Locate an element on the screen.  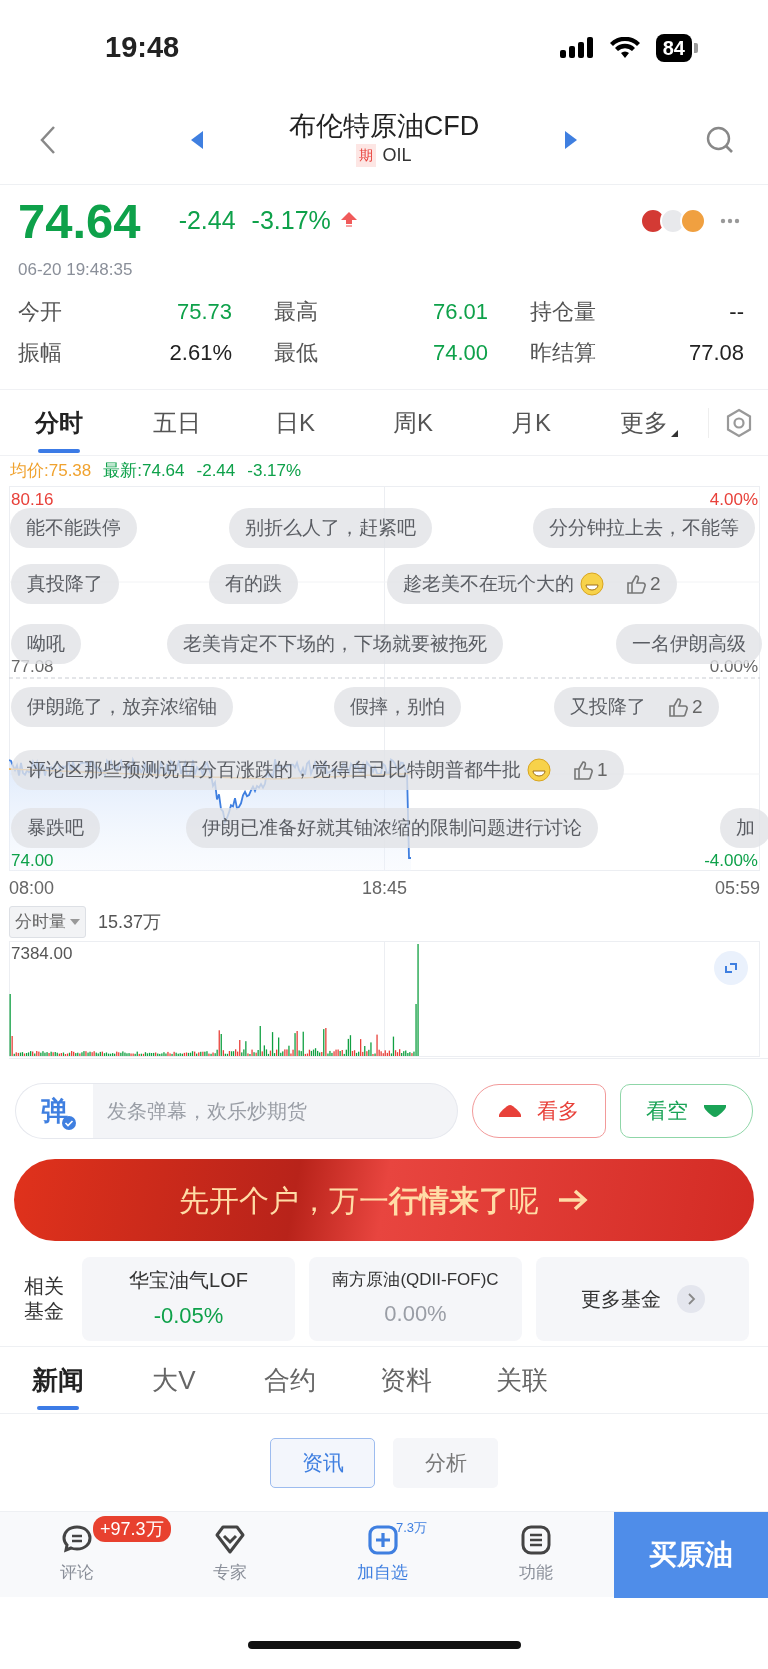
danmaku-text: 别折么人了，赶紧吧 is located at coordinates (330, 527).